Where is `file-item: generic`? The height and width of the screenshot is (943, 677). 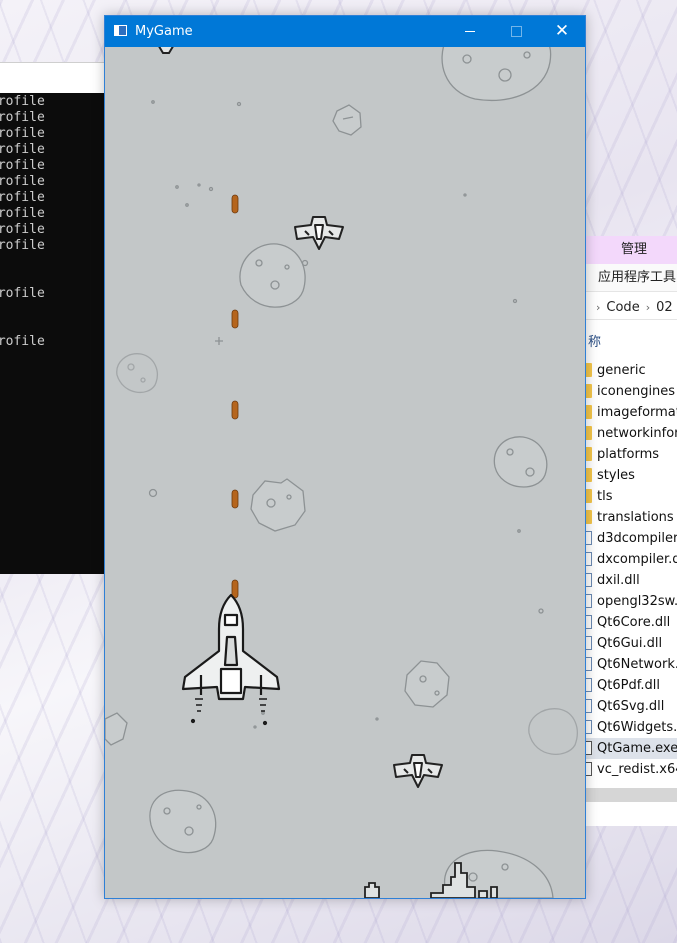 file-item: generic is located at coordinates (631, 370).